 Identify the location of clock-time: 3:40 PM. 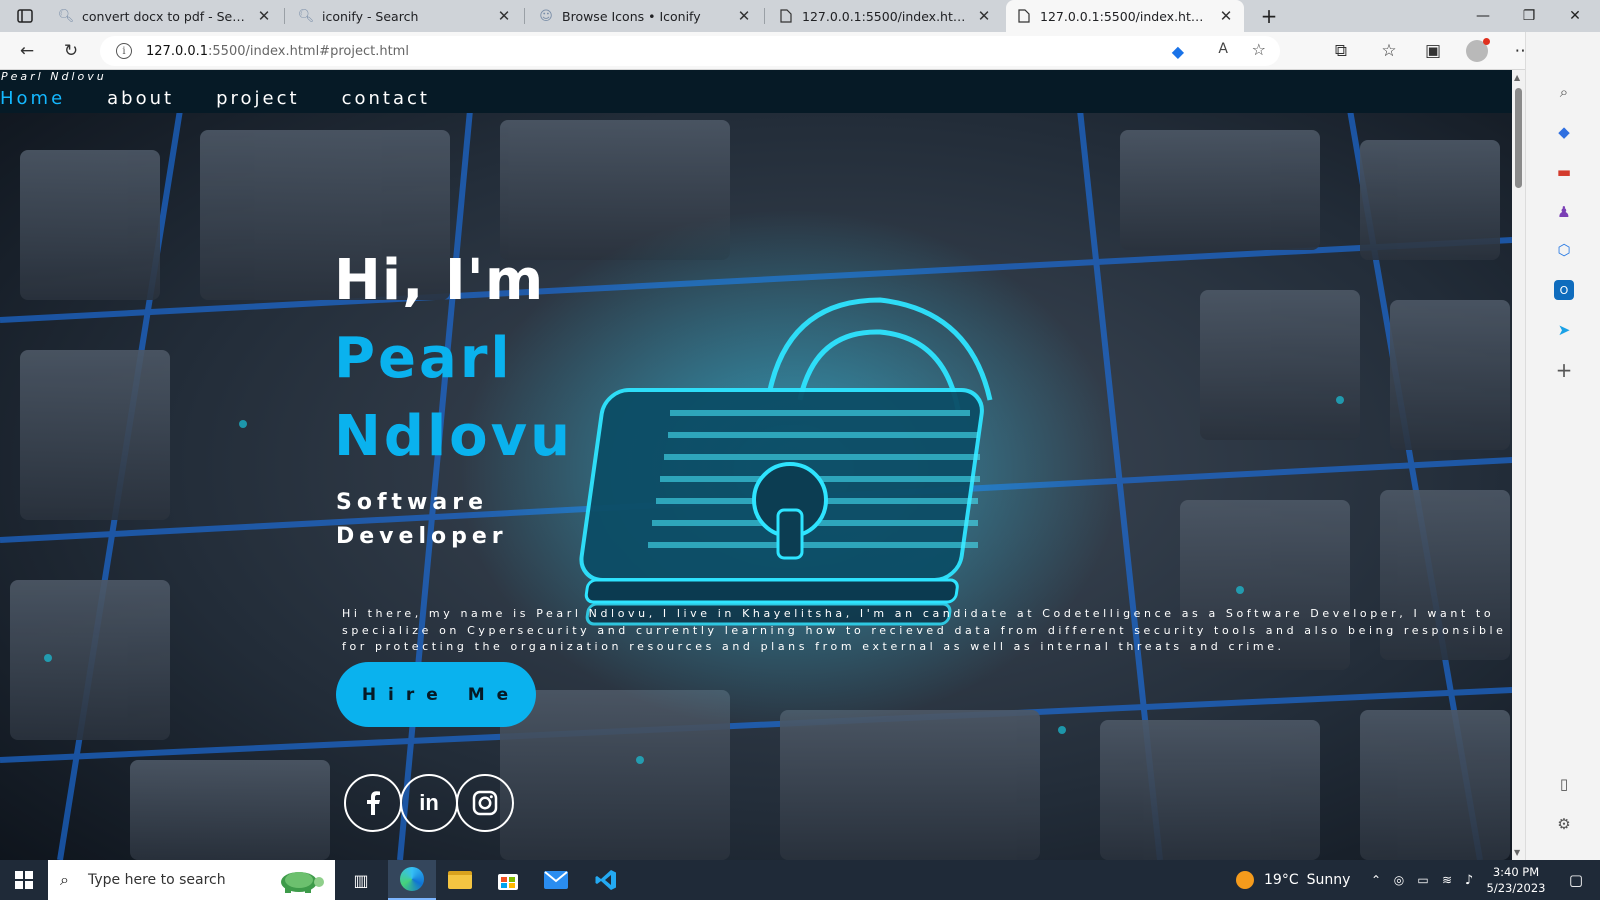
(1516, 872).